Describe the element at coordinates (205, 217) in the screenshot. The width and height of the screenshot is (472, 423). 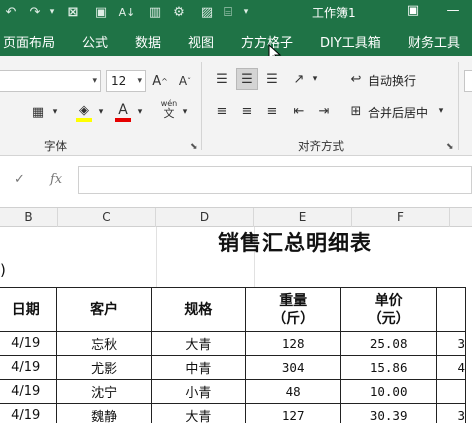
I see `column-header-d: D` at that location.